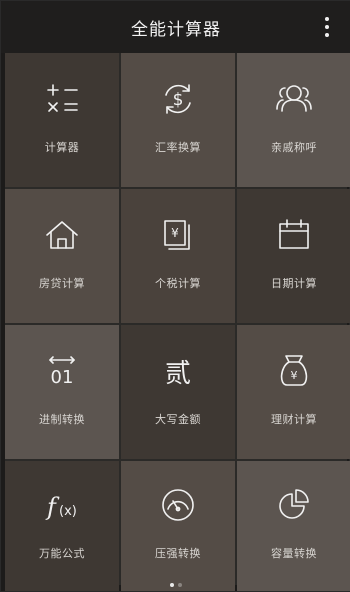 This screenshot has width=350, height=592. I want to click on tile-label: 亲戚称呼, so click(294, 147).